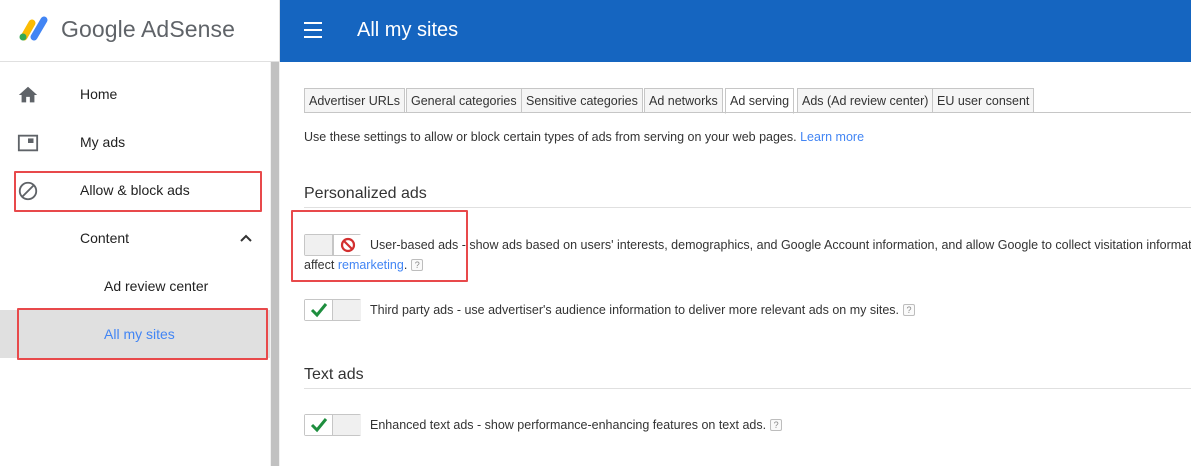 Image resolution: width=1191 pixels, height=466 pixels. Describe the element at coordinates (365, 193) in the screenshot. I see `section-title-personalized-ads: Personalized ads` at that location.